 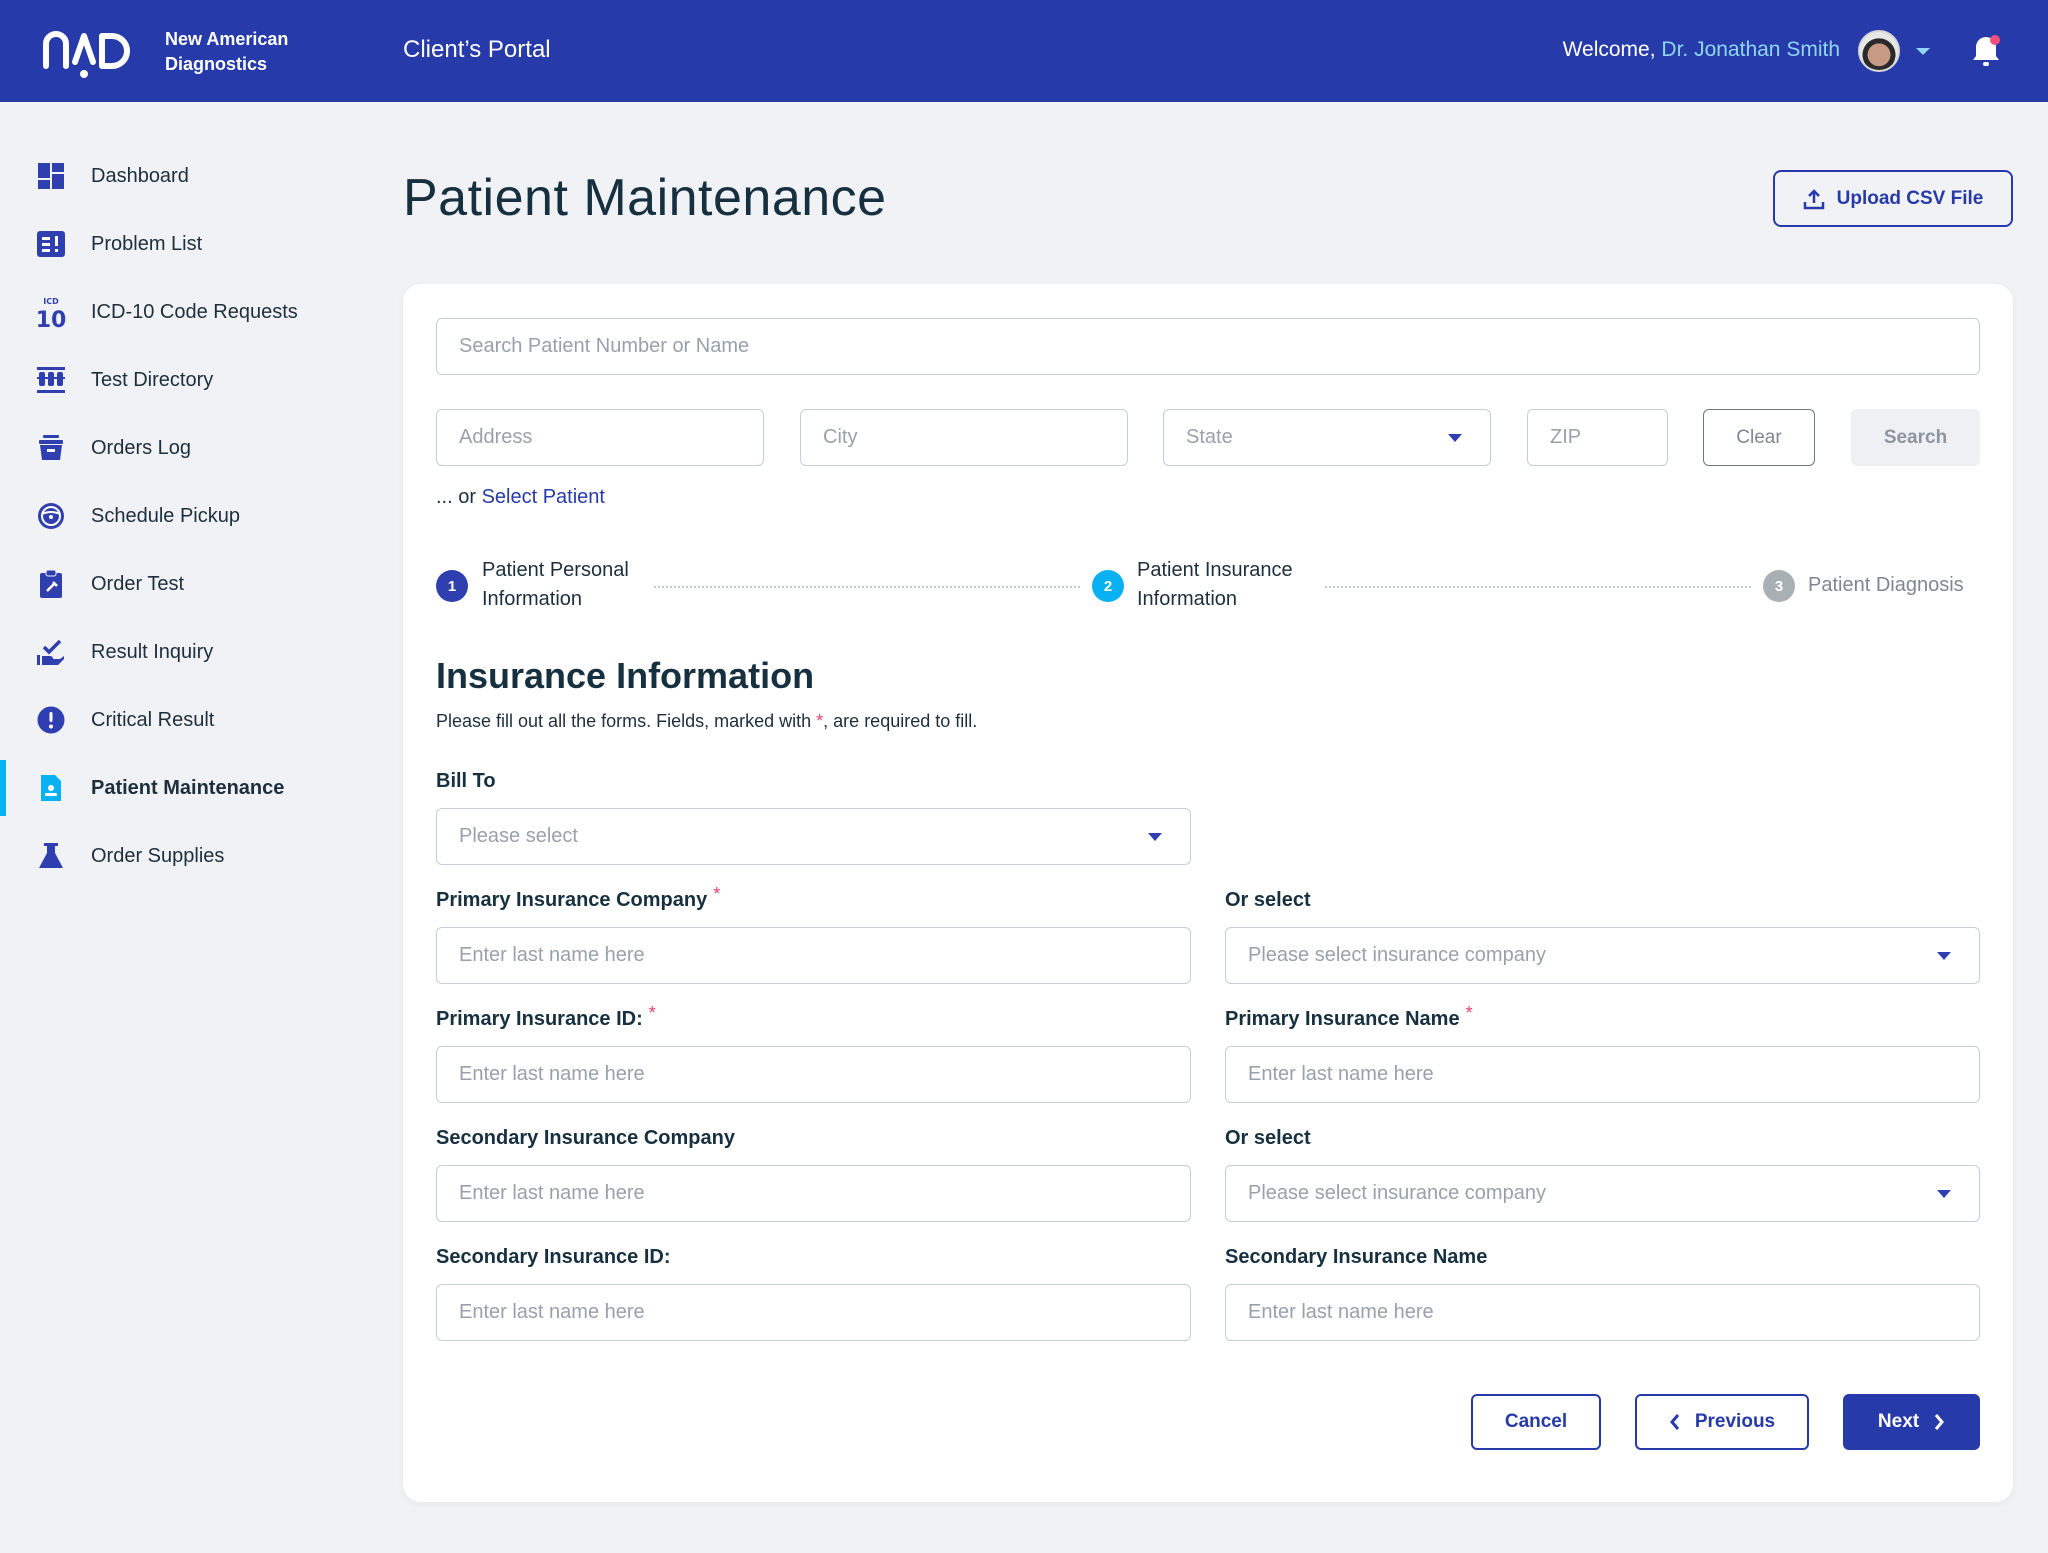 I want to click on sidebar-item-problem-list: Problem List, so click(x=185, y=244).